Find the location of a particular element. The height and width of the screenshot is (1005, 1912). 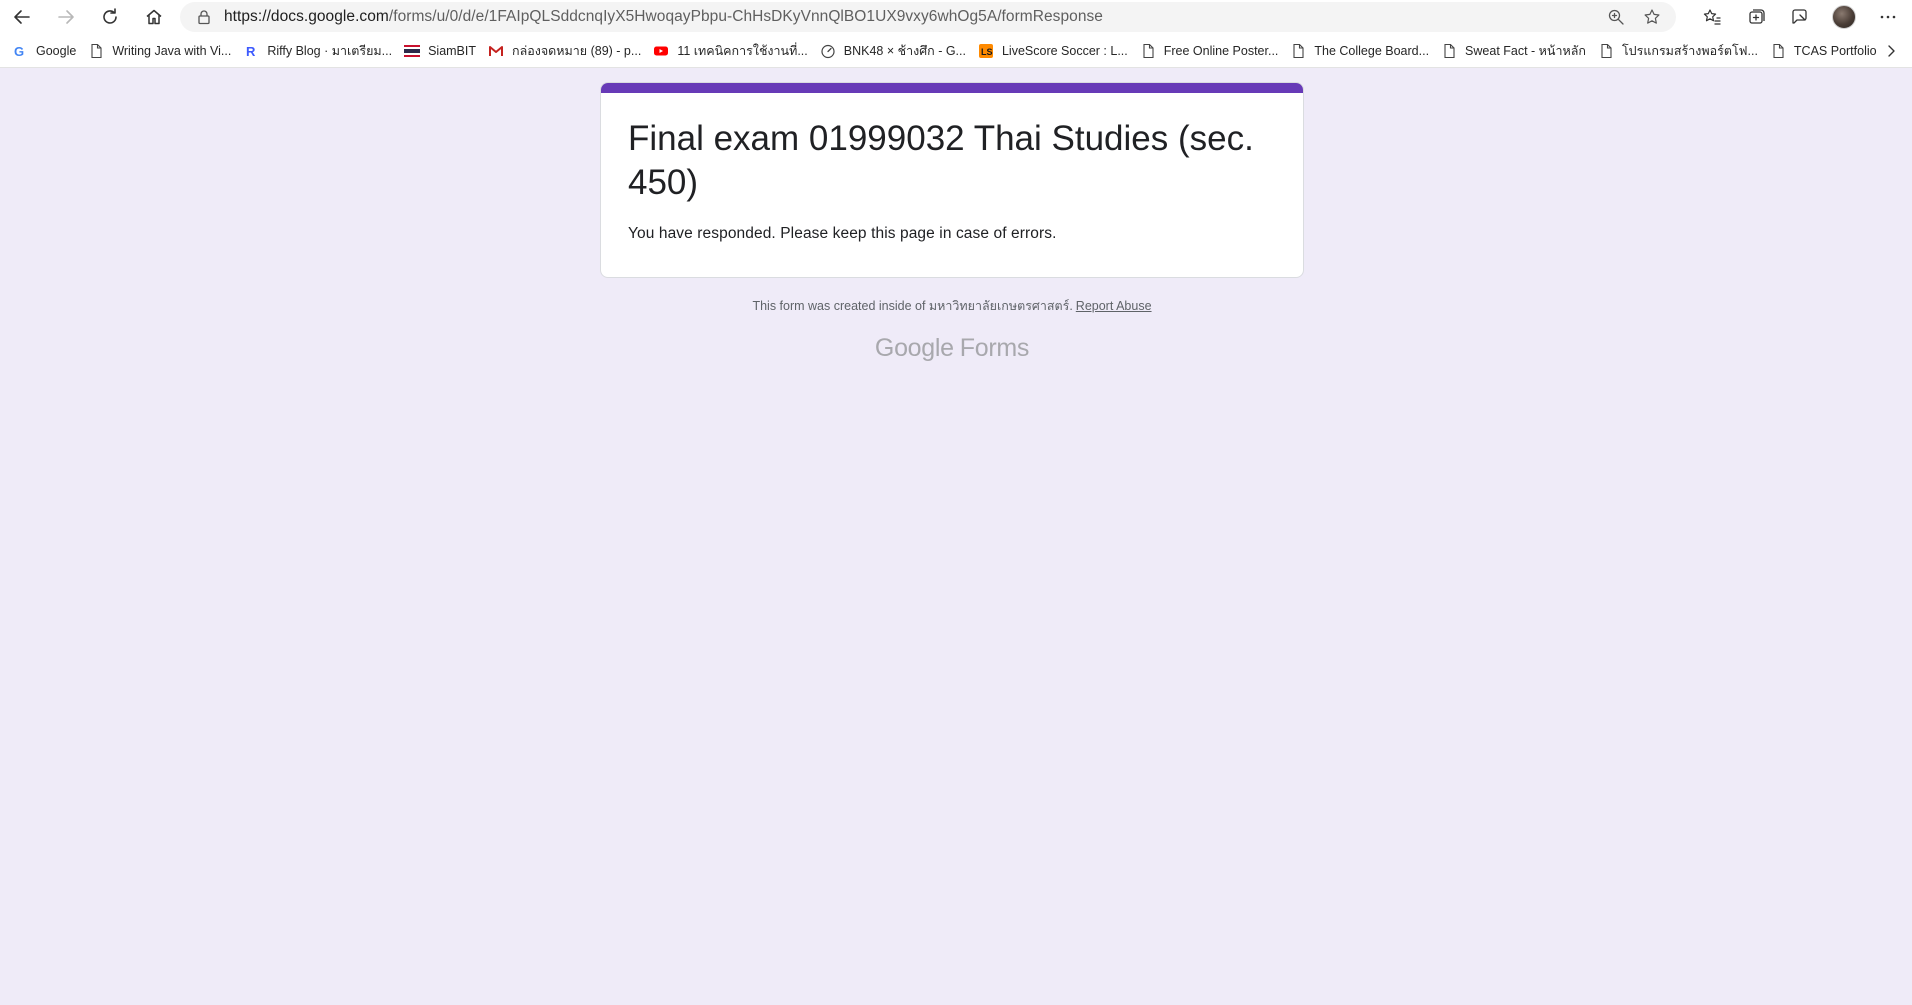

form-accent-bar is located at coordinates (952, 88).